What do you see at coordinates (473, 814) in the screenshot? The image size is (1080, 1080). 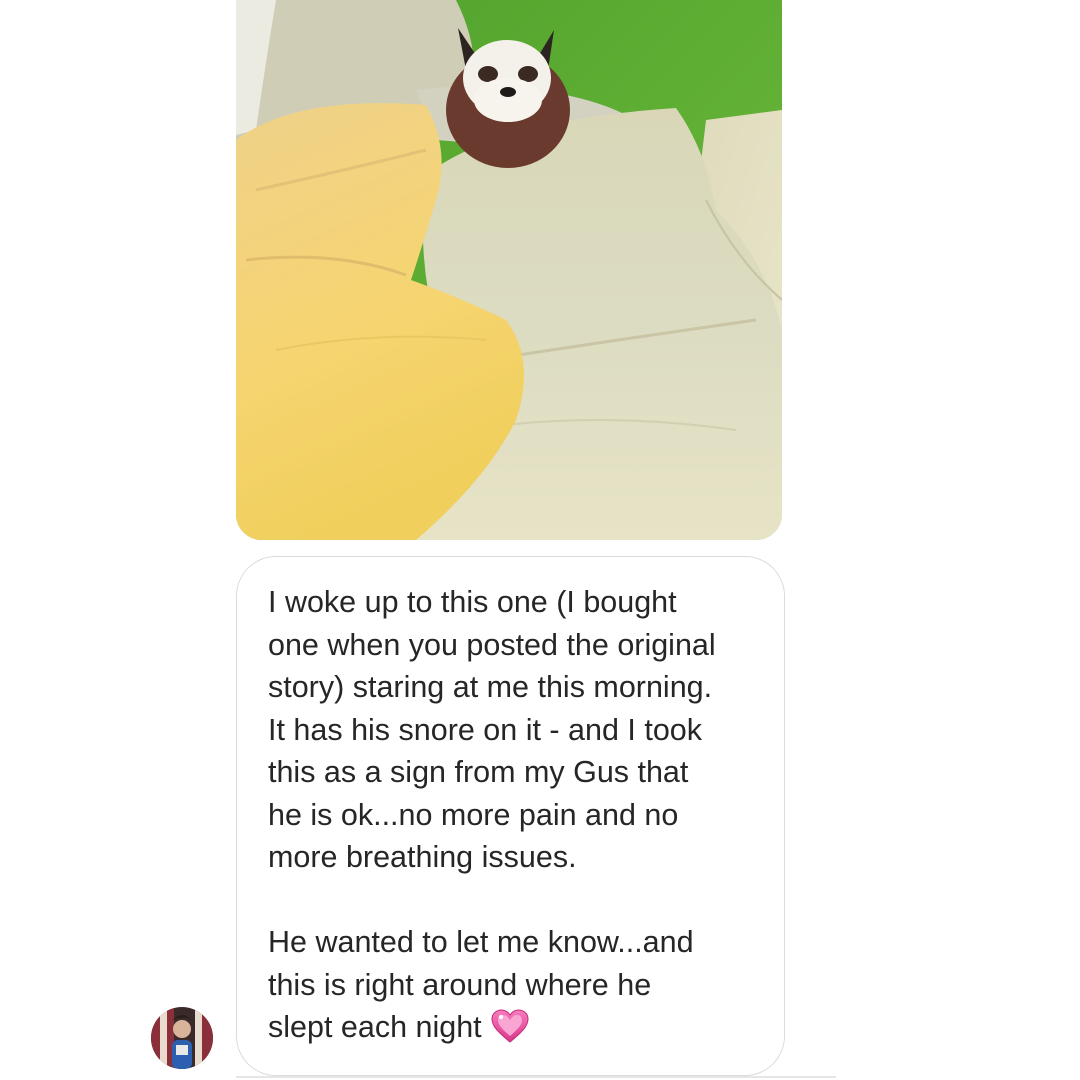 I see `message-line: he is ok...no more pain and no` at bounding box center [473, 814].